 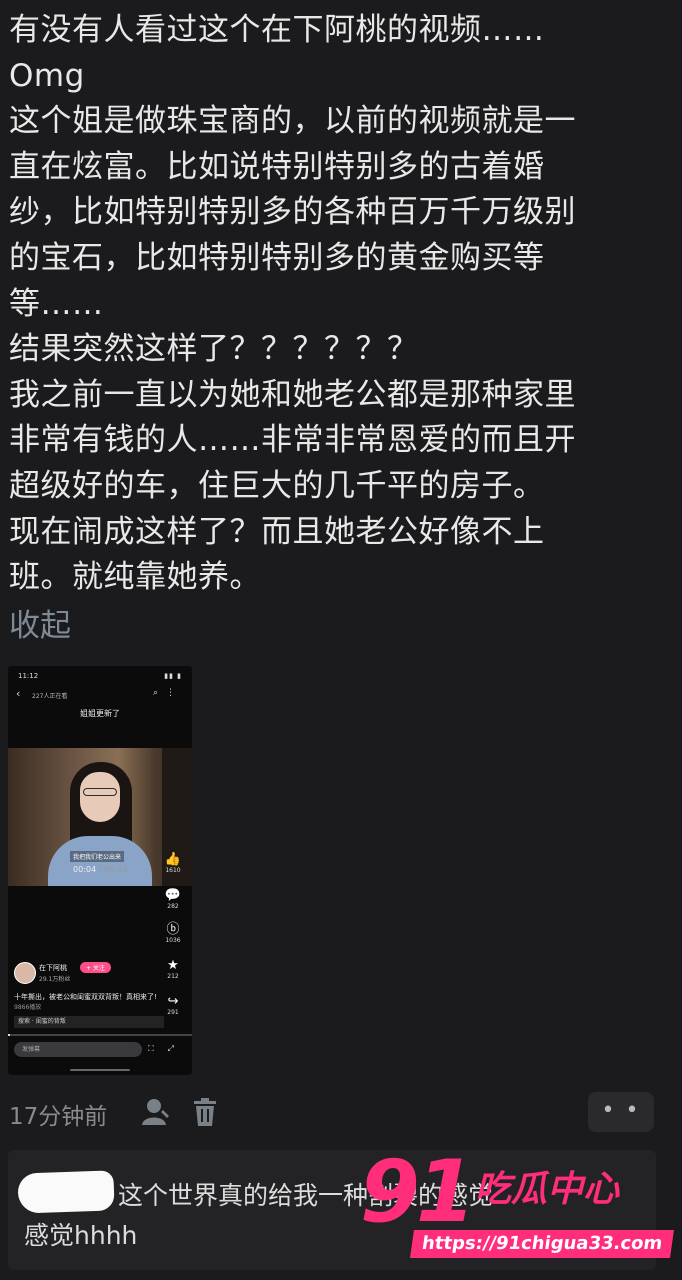 I want to click on author-name: 在下阿桃, so click(x=53, y=968).